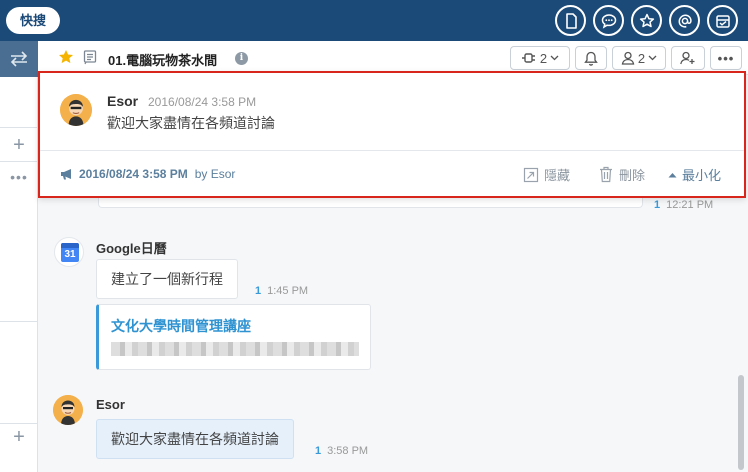 The width and height of the screenshot is (748, 472). Describe the element at coordinates (543, 58) in the screenshot. I see `plugin-count: 2` at that location.